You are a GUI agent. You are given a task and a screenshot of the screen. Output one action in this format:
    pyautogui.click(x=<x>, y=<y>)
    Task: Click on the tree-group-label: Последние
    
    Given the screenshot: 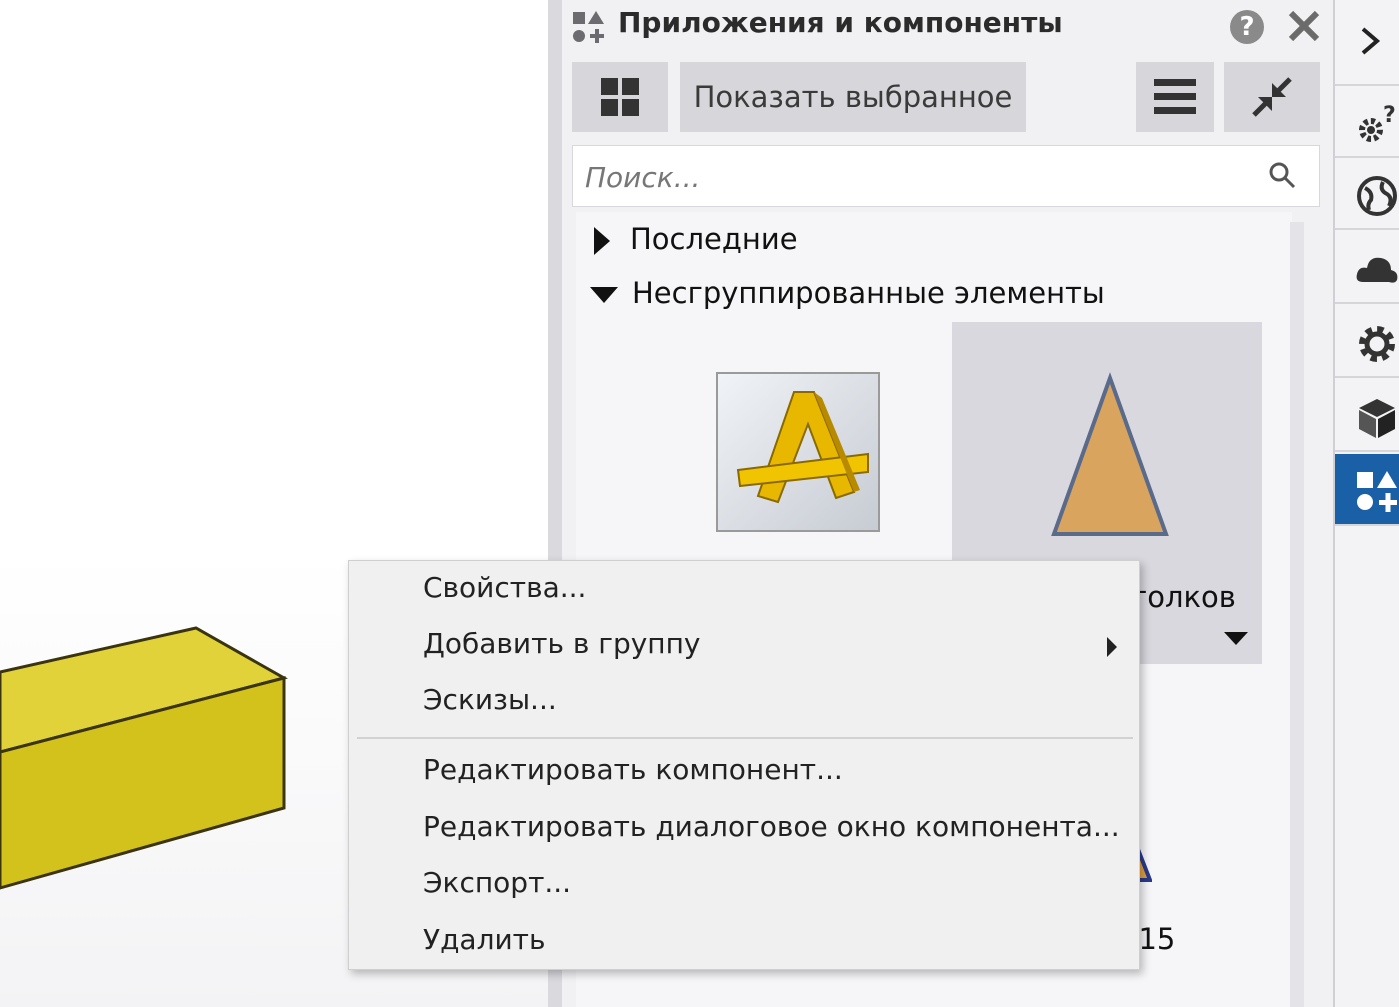 What is the action you would take?
    pyautogui.click(x=714, y=239)
    